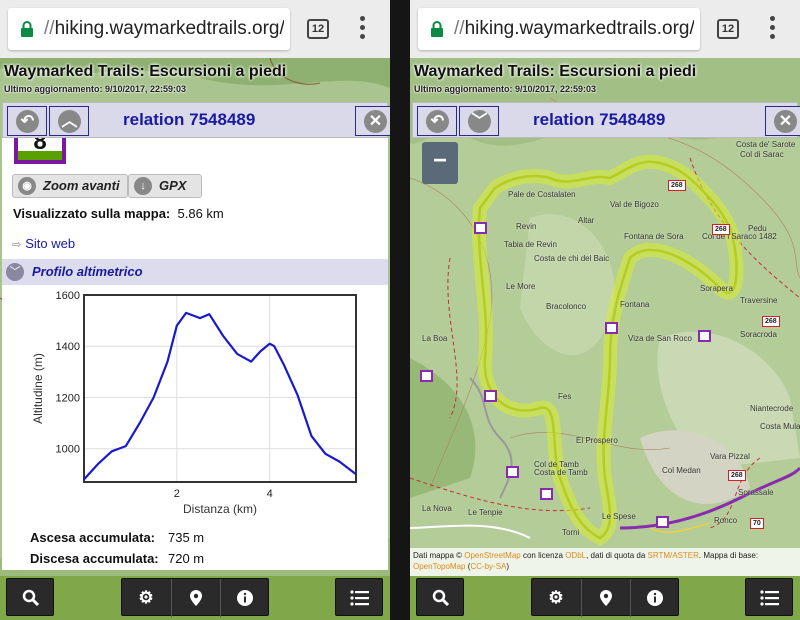 The image size is (800, 620). I want to click on link-arrow-icon: ⇨, so click(17, 245).